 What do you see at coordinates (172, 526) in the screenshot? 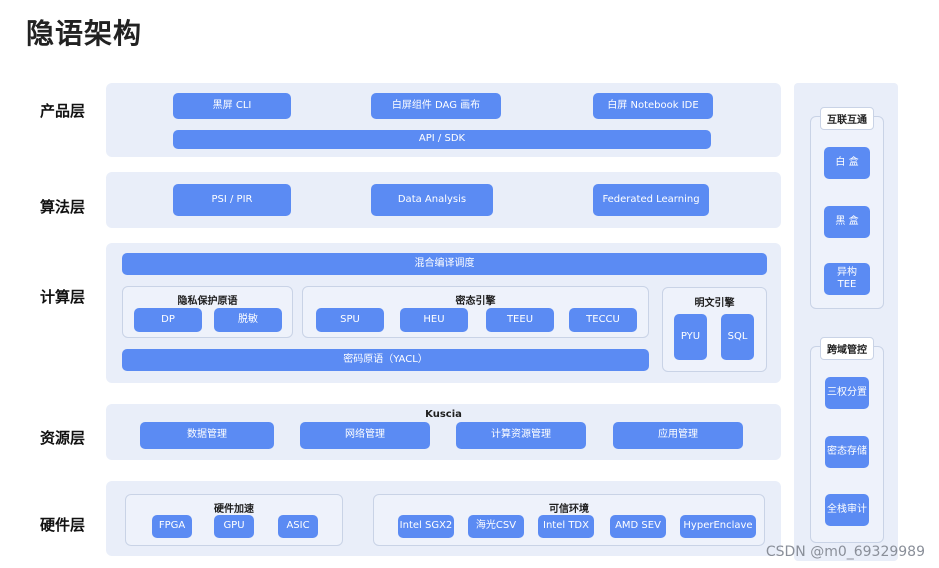
I see `hw-item-fpga: FPGA` at bounding box center [172, 526].